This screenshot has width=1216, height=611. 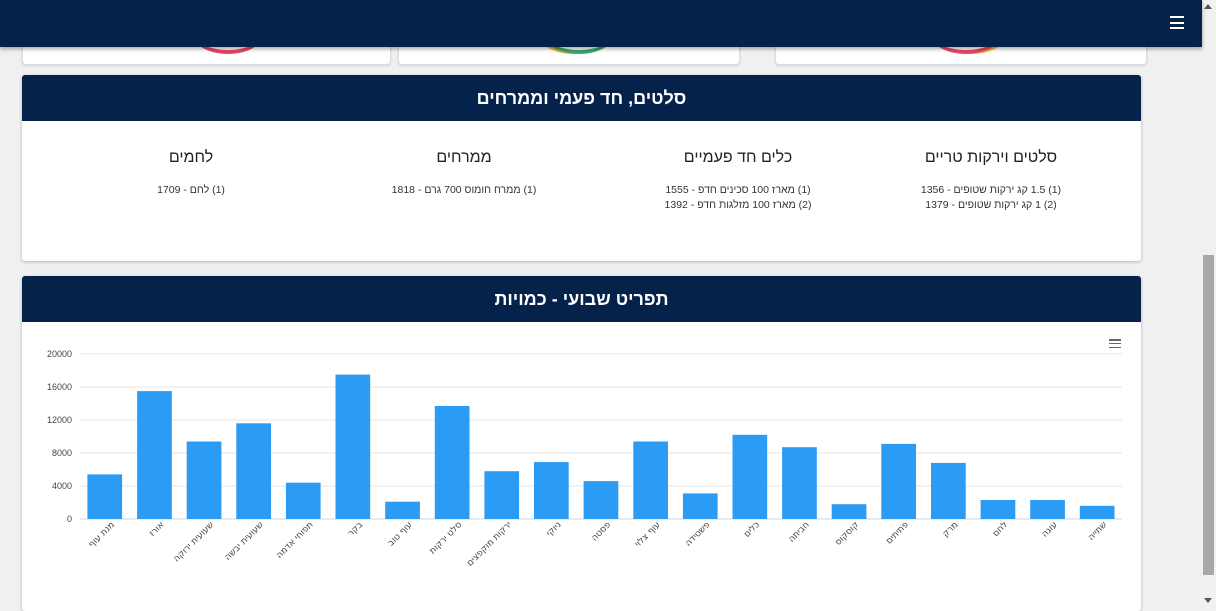 What do you see at coordinates (1208, 6) in the screenshot?
I see `scroll-up-arrow-icon` at bounding box center [1208, 6].